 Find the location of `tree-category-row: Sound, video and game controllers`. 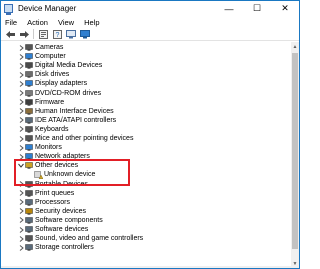

tree-category-row: Sound, video and game controllers is located at coordinates (146, 238).